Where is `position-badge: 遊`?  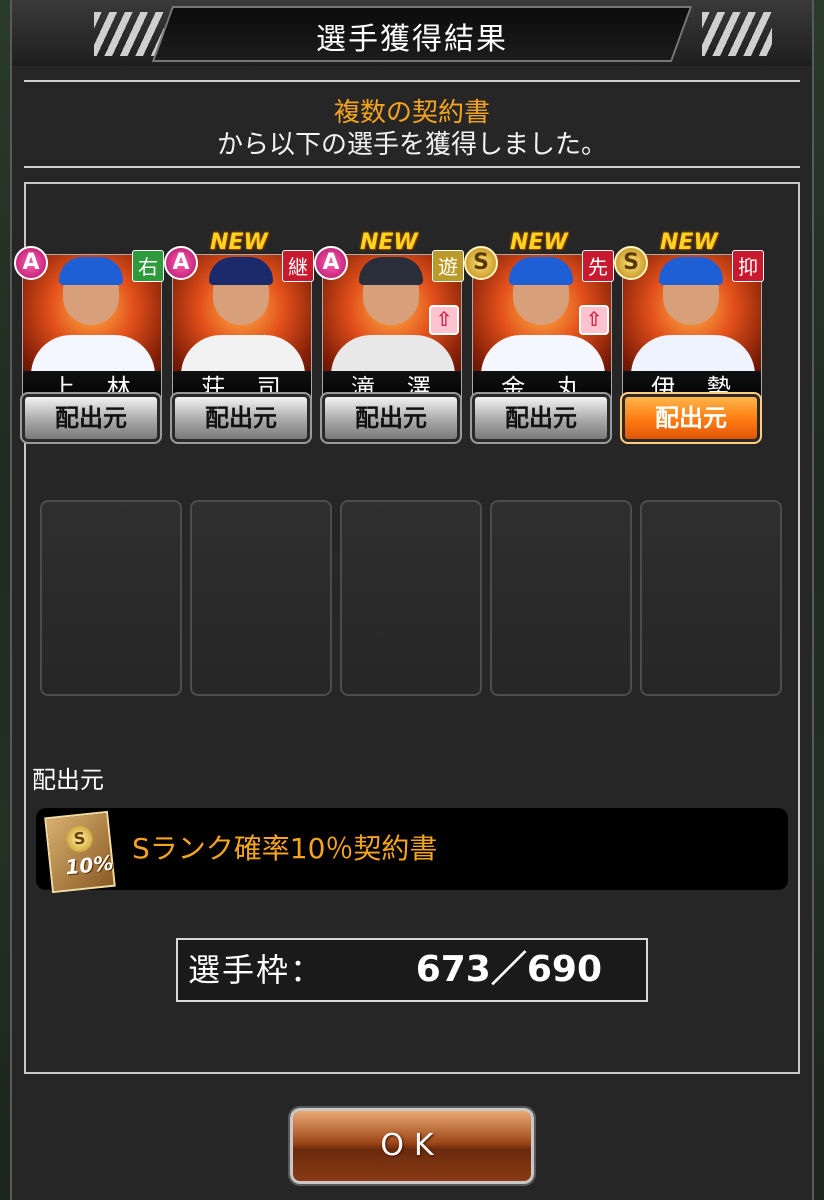 position-badge: 遊 is located at coordinates (448, 266).